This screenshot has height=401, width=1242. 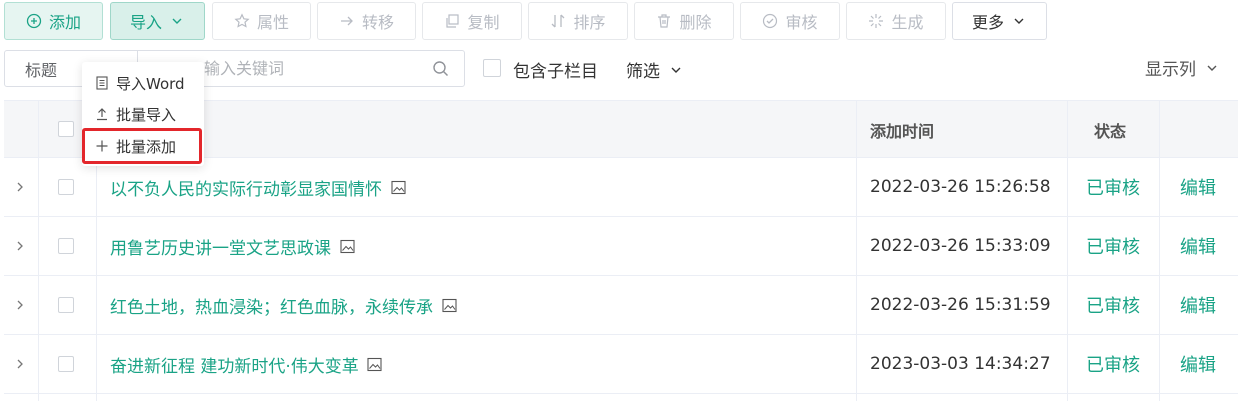 I want to click on row-title-cell: 奋进新征程 建功新时代·伟大变革, so click(x=246, y=364).